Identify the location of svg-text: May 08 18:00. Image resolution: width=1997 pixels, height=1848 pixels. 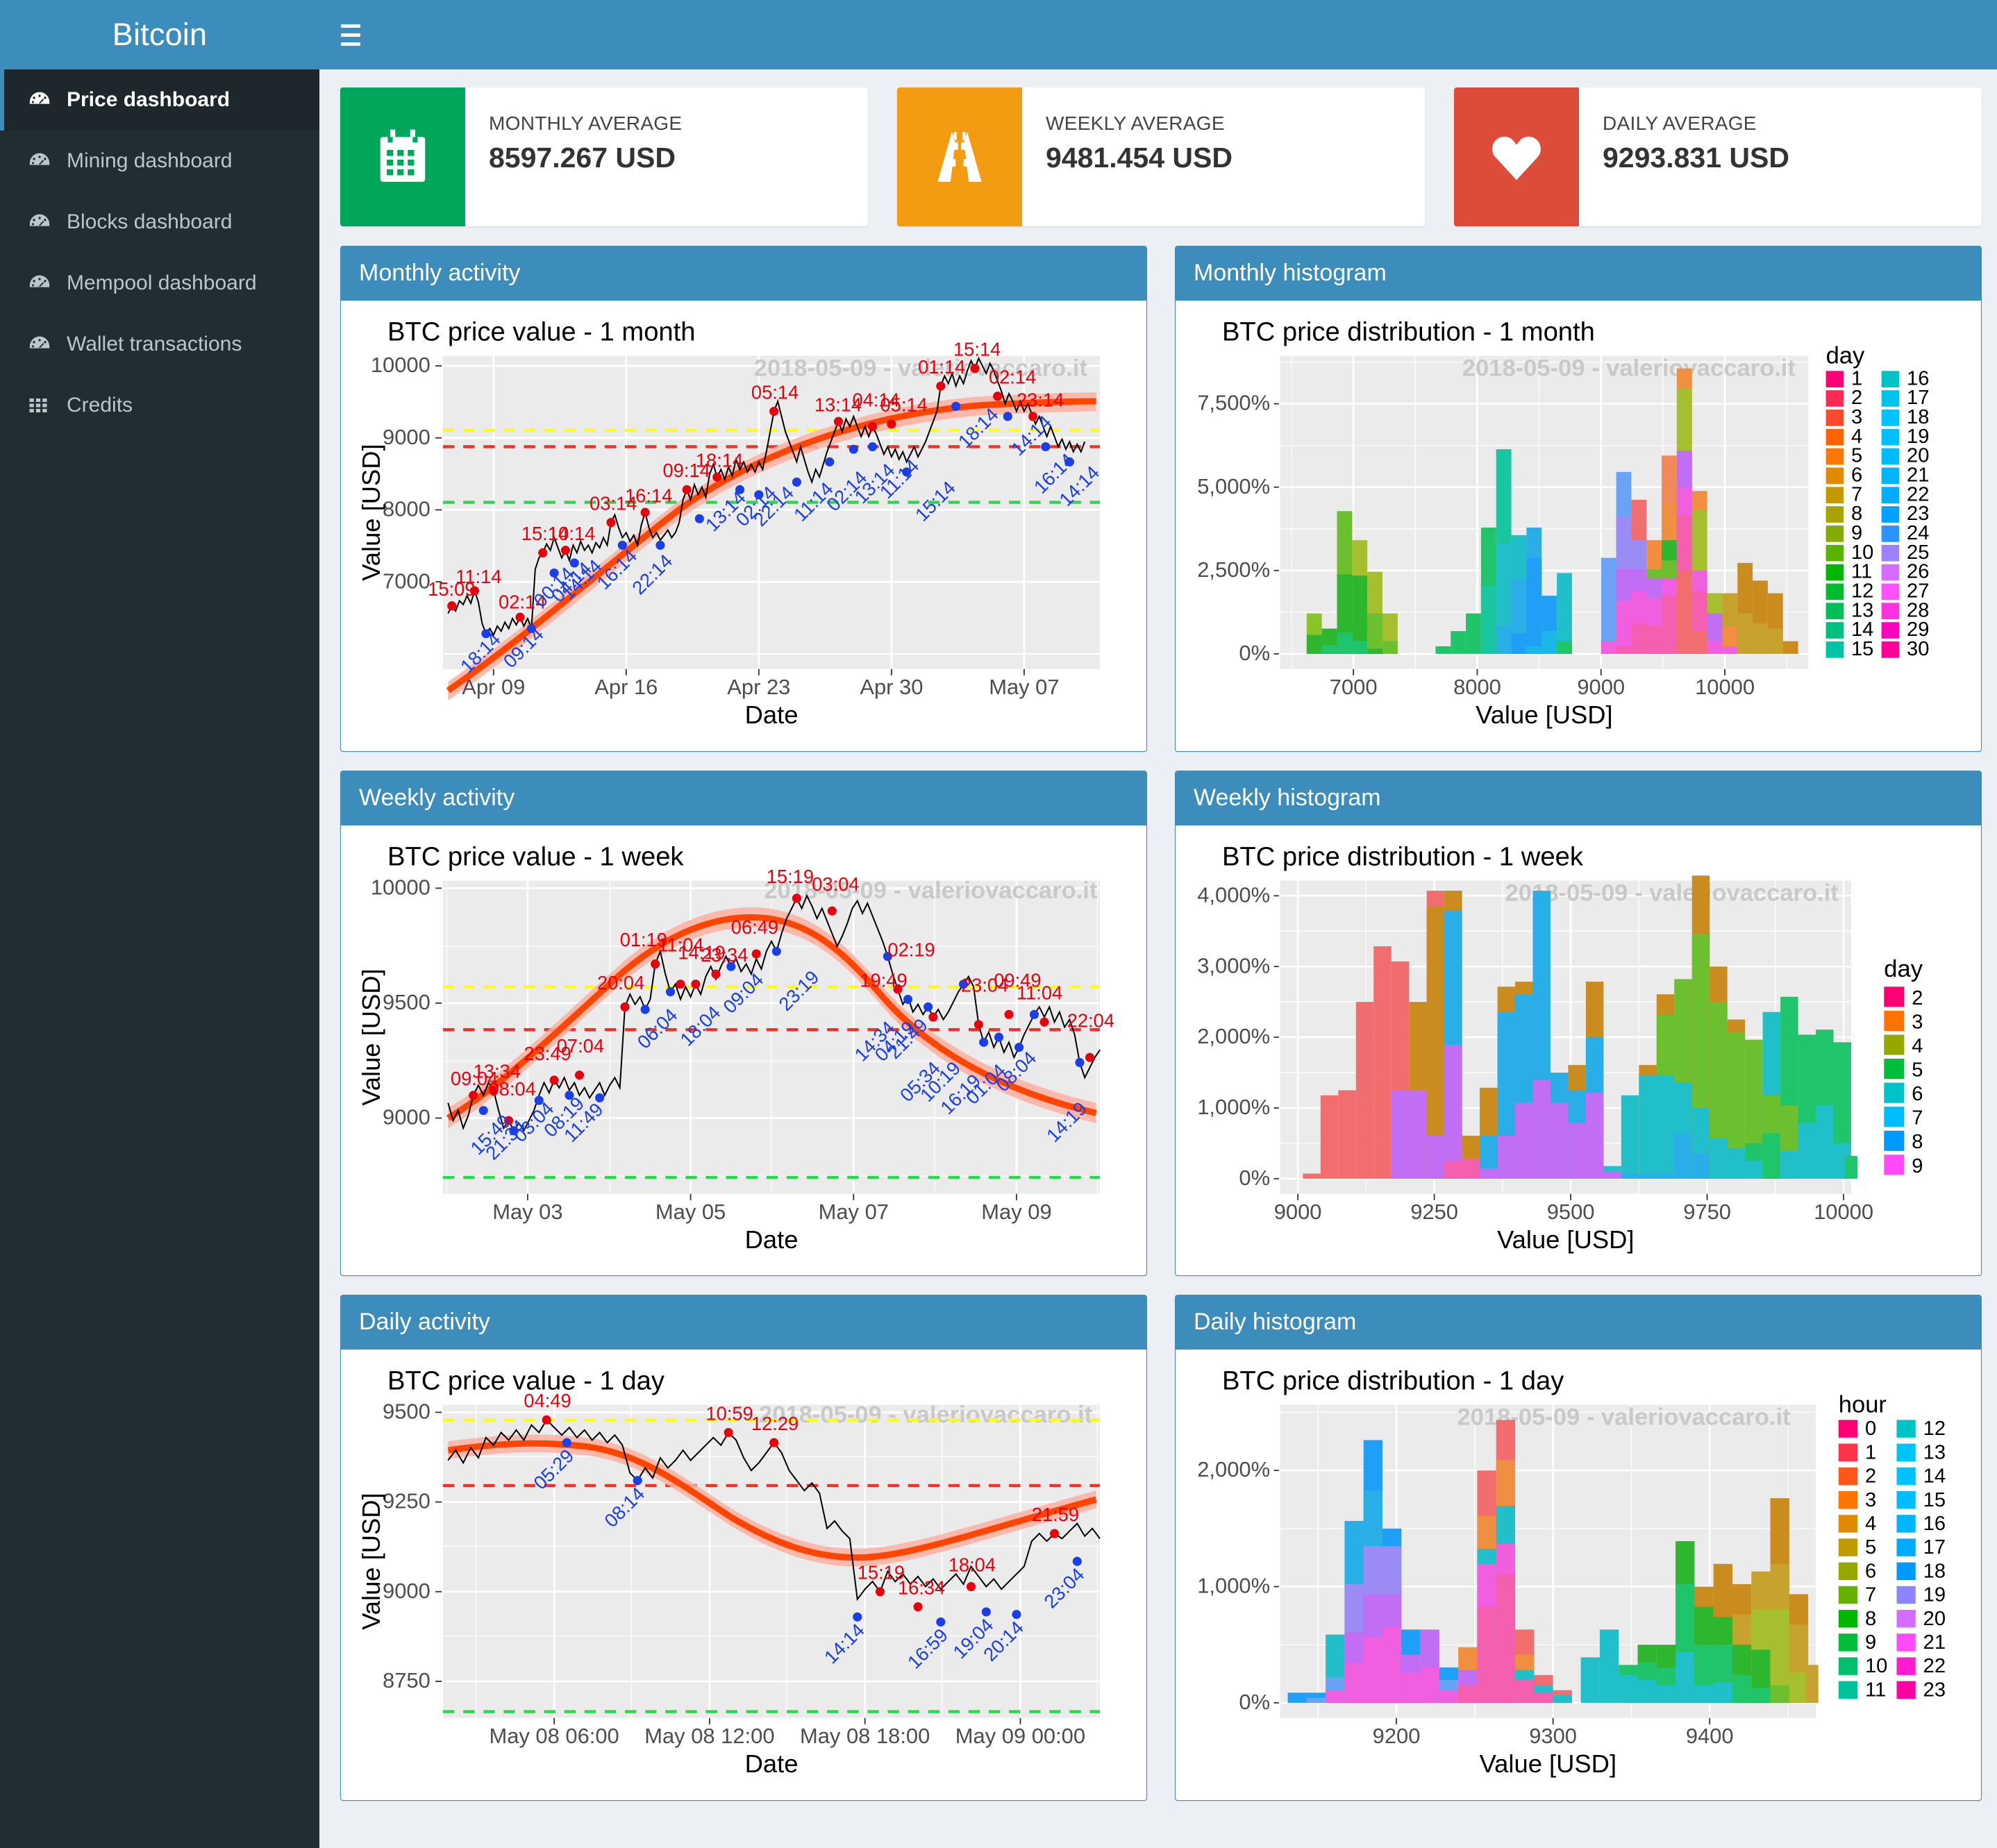
(865, 1736).